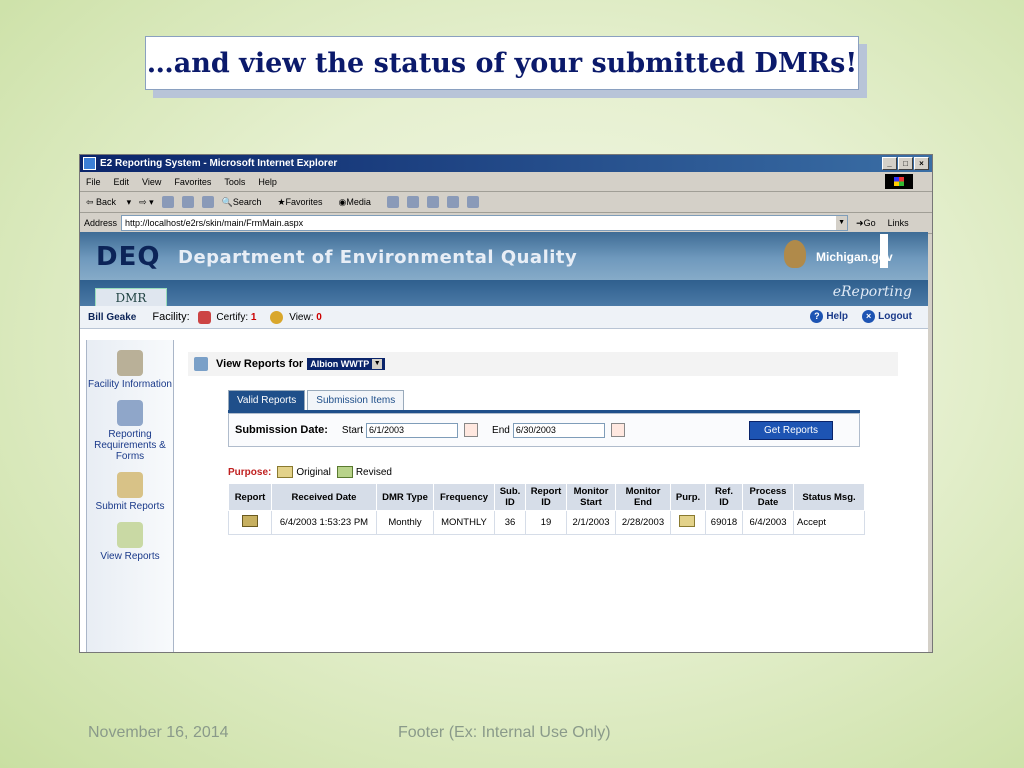 The image size is (1024, 768). Describe the element at coordinates (285, 472) in the screenshot. I see `original-icon` at that location.